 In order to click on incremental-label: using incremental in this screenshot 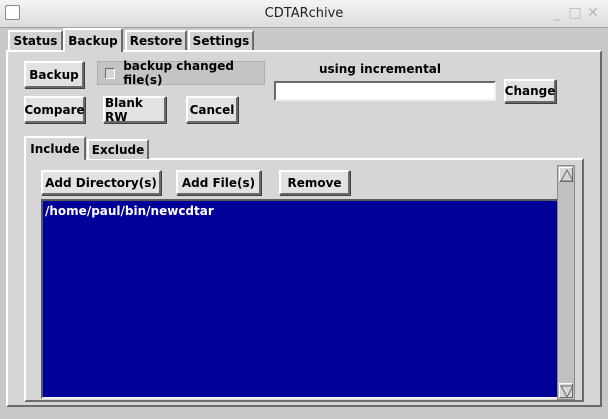, I will do `click(380, 69)`.